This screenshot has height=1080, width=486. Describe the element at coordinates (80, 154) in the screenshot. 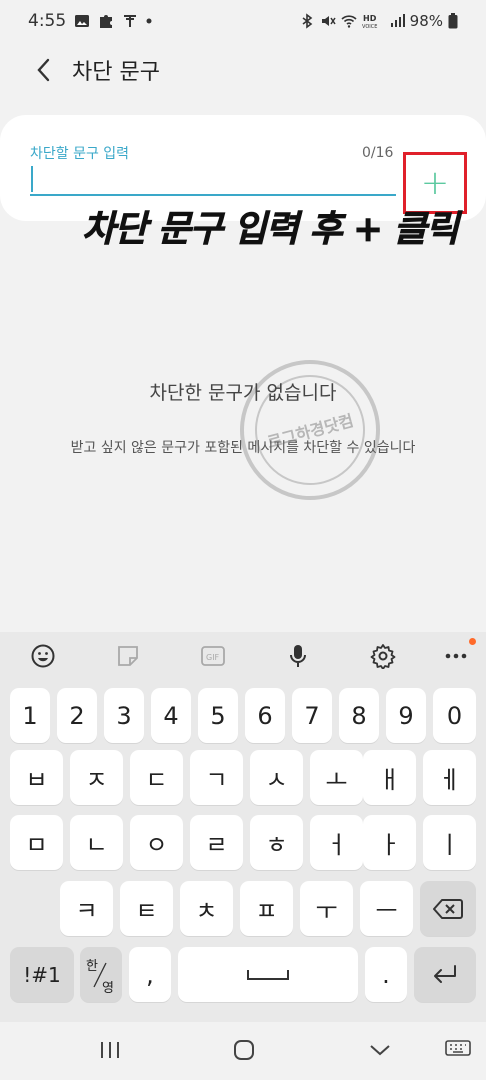

I see `input-label: 차단할 문구 입력` at that location.